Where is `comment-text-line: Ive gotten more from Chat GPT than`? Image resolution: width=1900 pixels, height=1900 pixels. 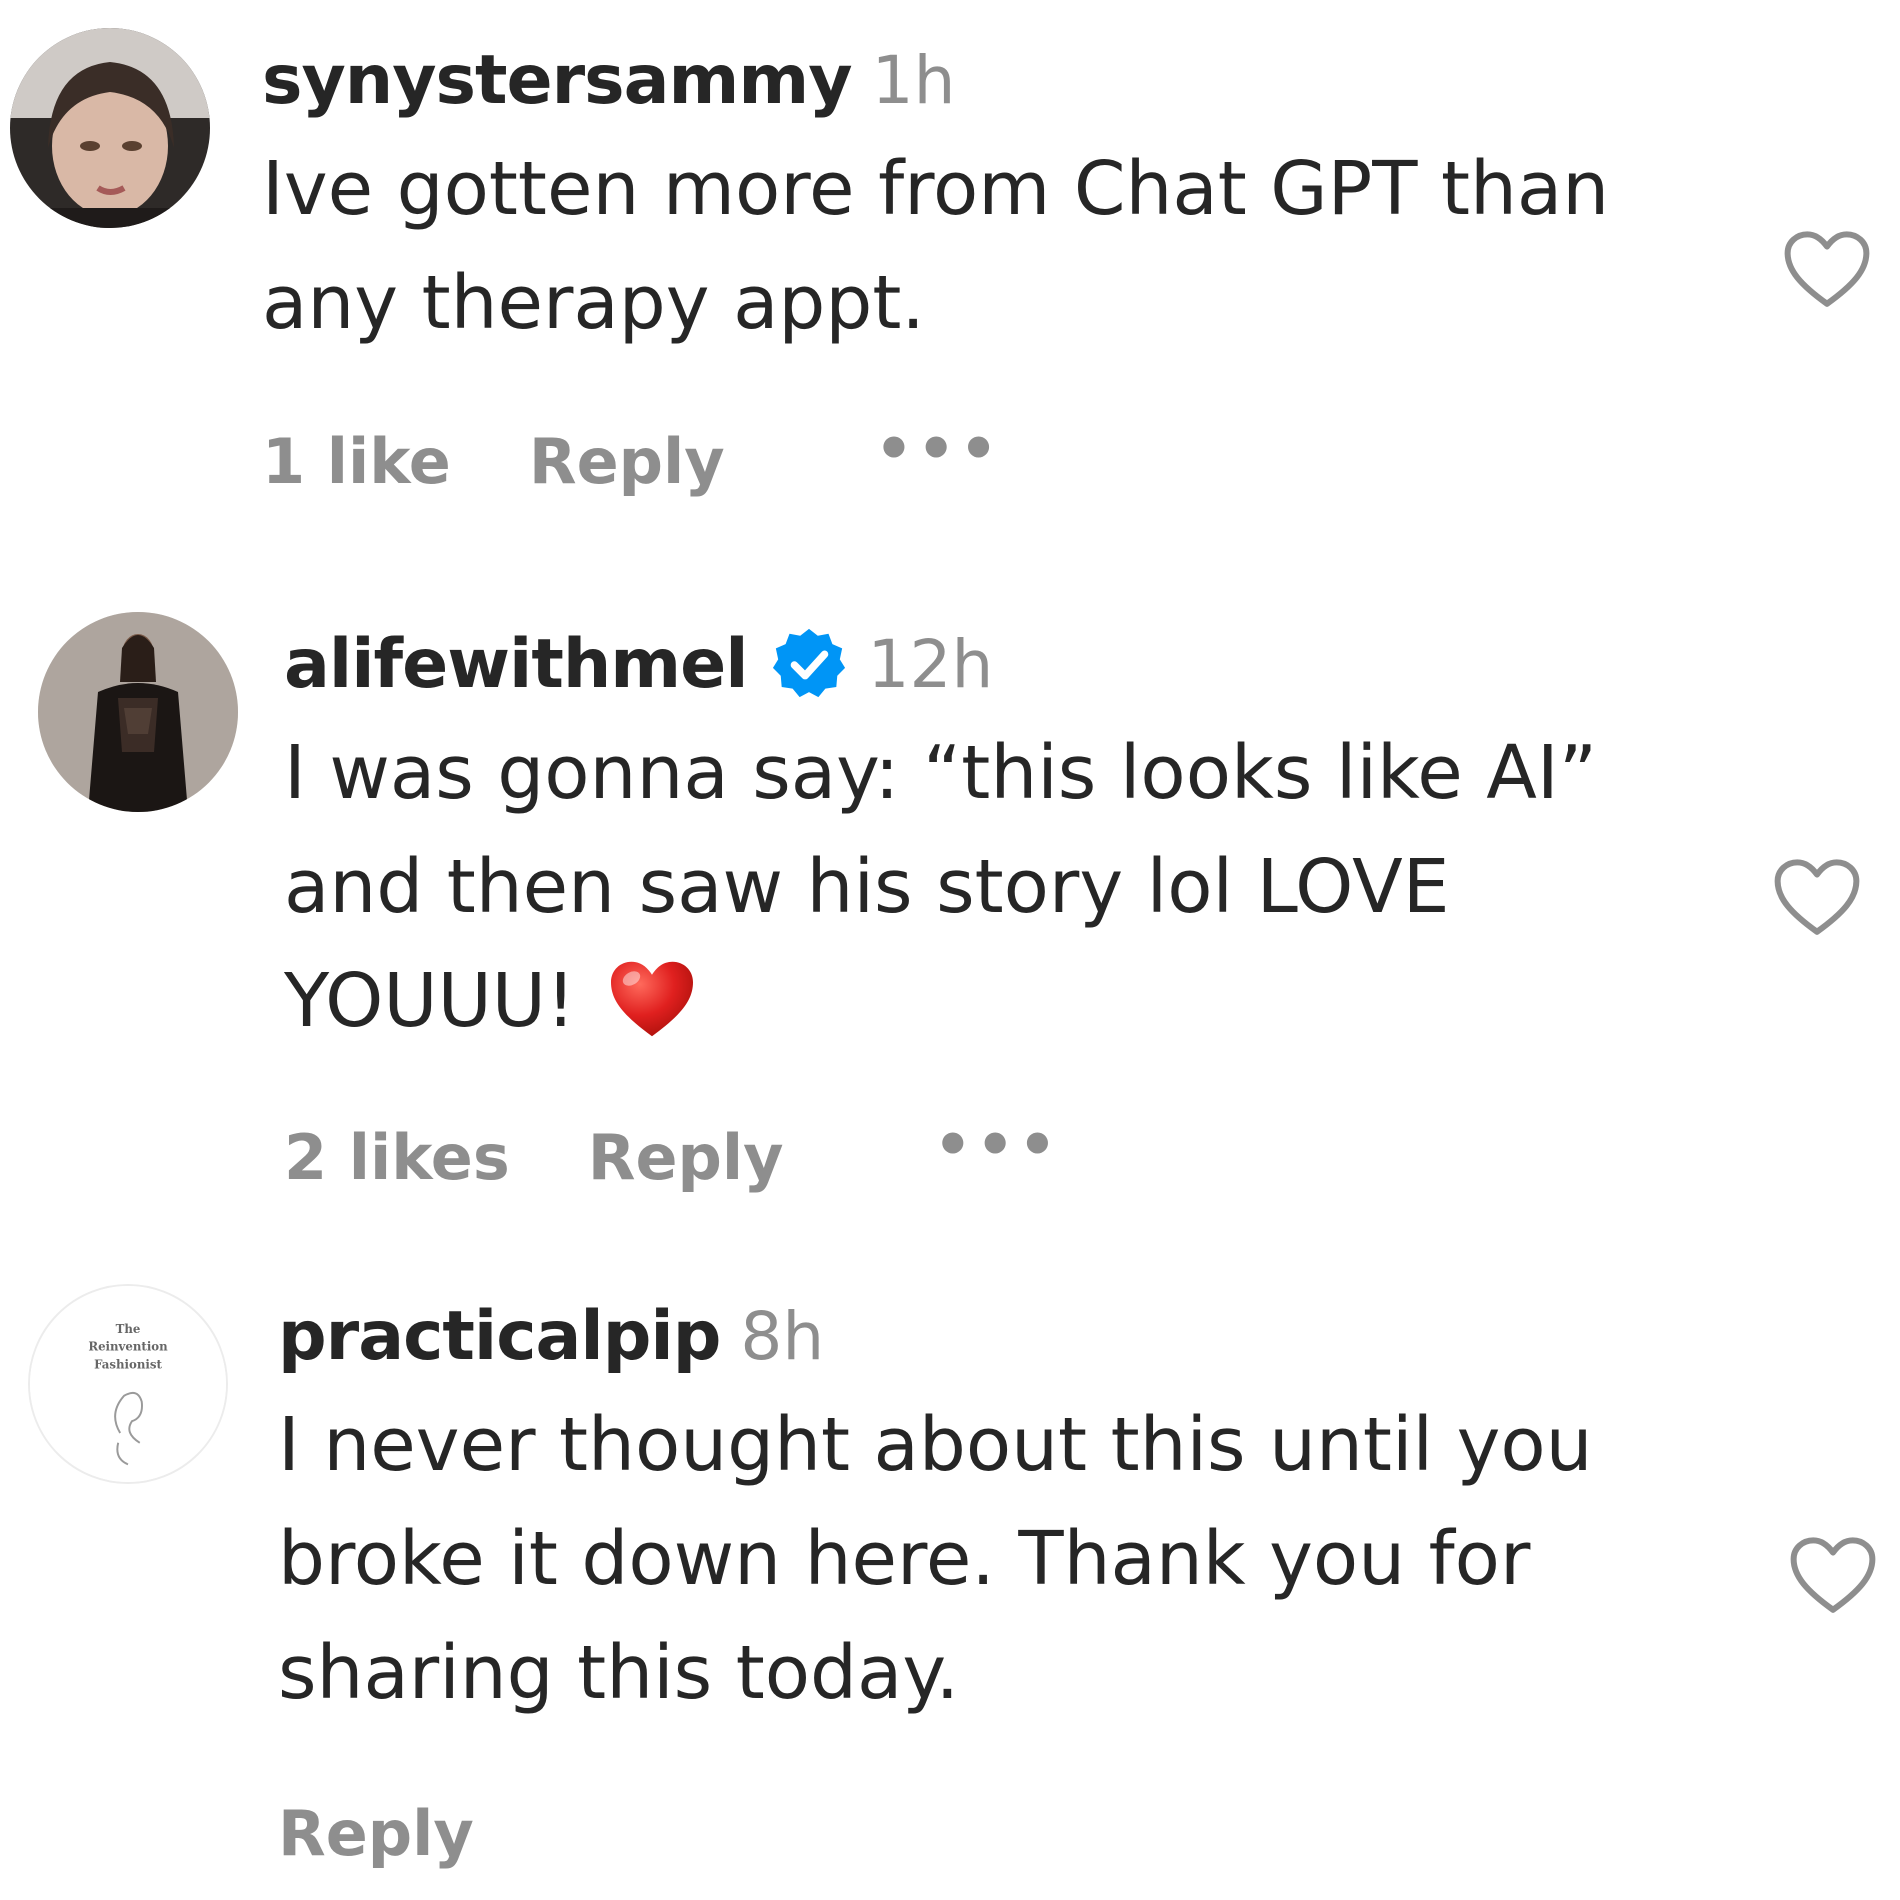
comment-text-line: Ive gotten more from Chat GPT than is located at coordinates (936, 189).